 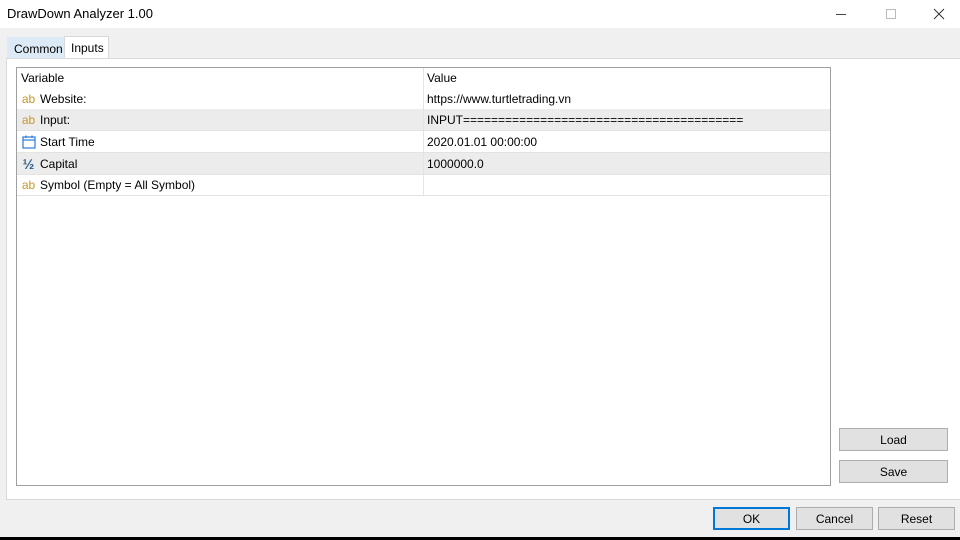 I want to click on minimize-button, so click(x=841, y=14).